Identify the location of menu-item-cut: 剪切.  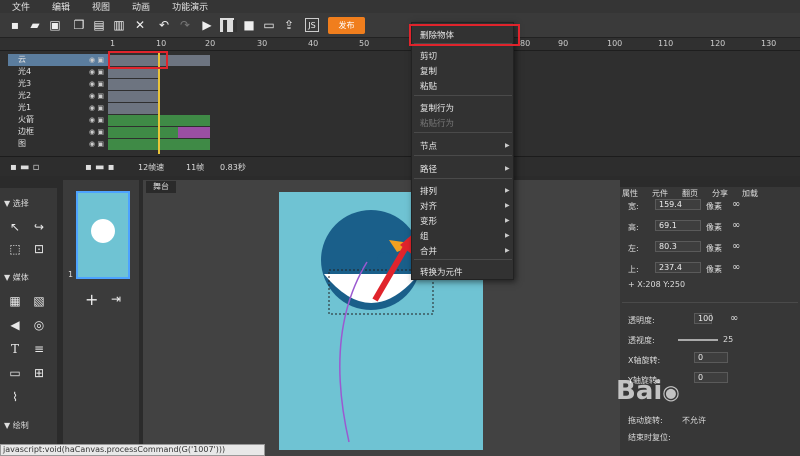
(428, 56).